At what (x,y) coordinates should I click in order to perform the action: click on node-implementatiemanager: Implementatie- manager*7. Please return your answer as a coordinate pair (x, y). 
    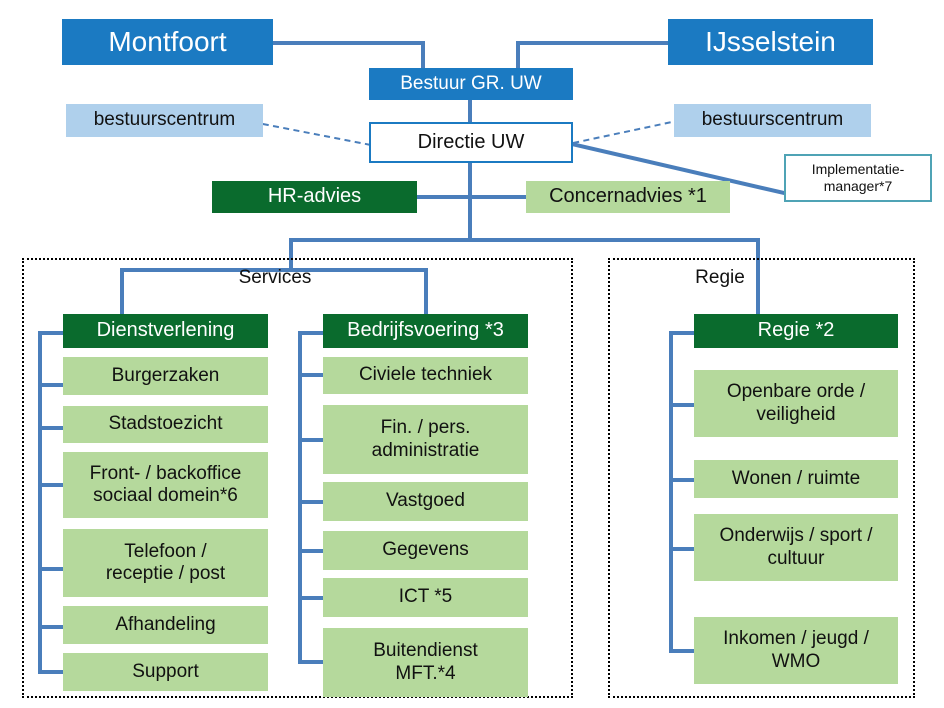
    Looking at the image, I should click on (858, 178).